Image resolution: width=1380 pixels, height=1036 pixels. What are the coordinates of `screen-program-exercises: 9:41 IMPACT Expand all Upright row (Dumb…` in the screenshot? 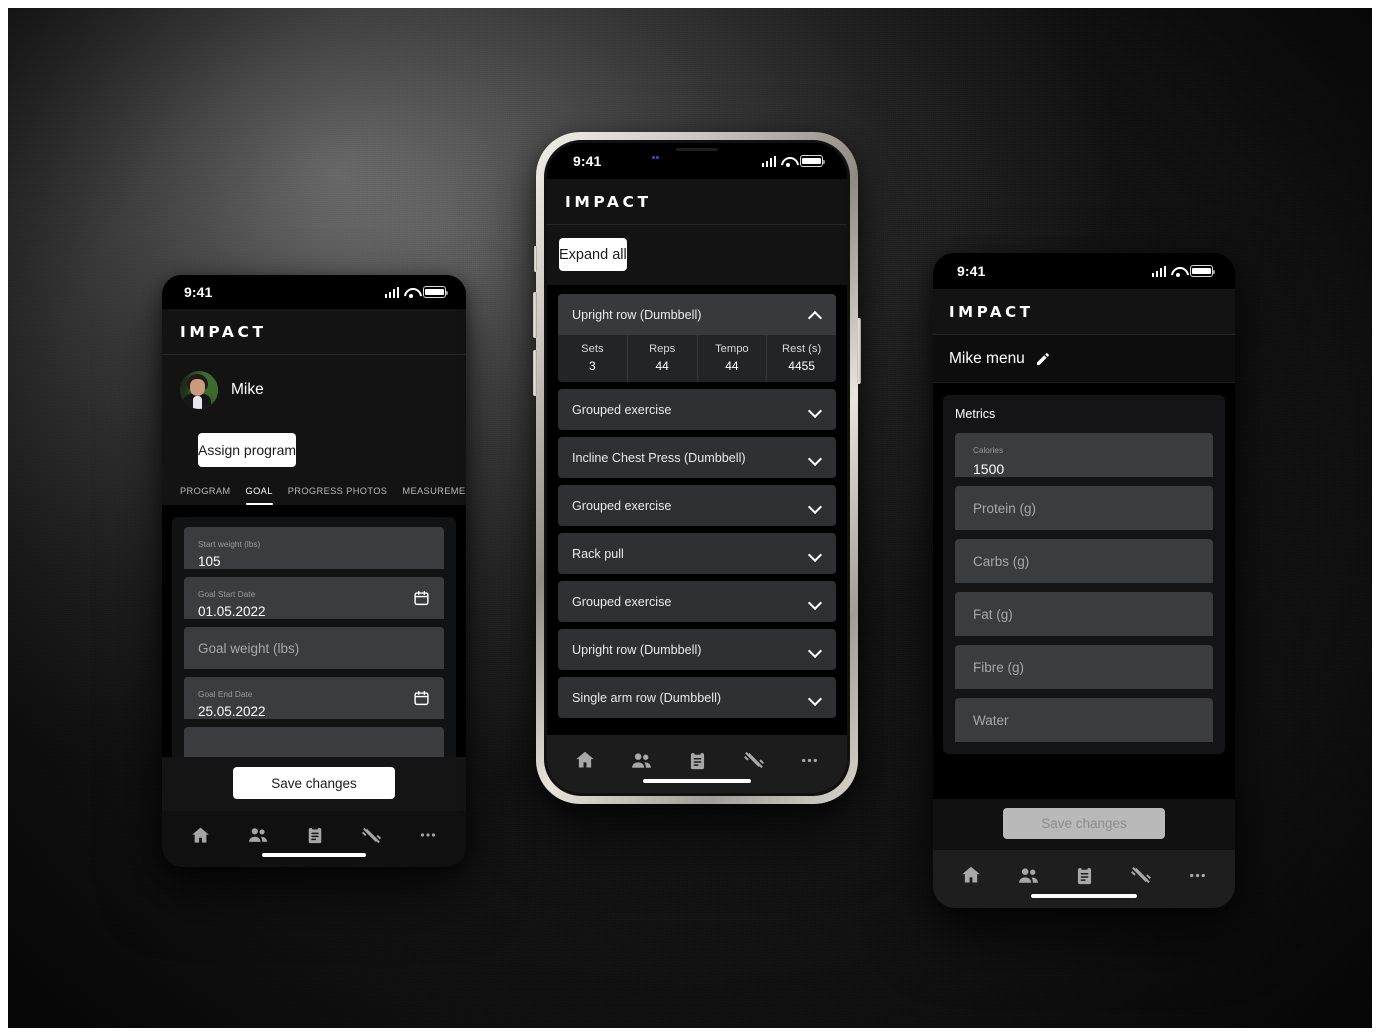 It's located at (697, 468).